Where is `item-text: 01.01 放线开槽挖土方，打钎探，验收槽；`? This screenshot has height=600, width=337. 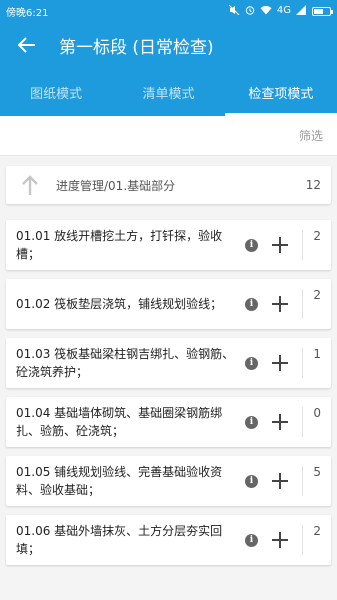 item-text: 01.01 放线开槽挖土方，打钎探，验收槽； is located at coordinates (119, 245).